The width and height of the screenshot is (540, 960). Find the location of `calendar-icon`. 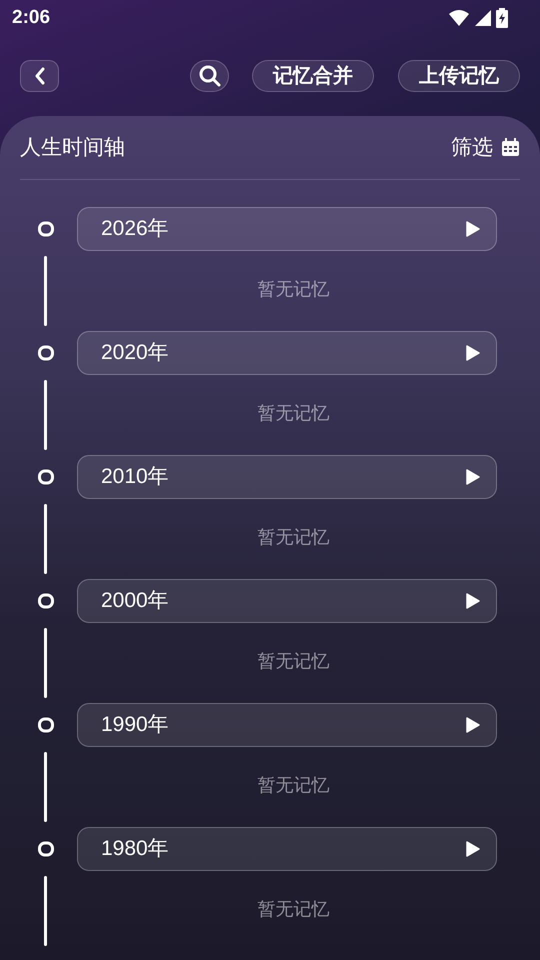

calendar-icon is located at coordinates (510, 147).